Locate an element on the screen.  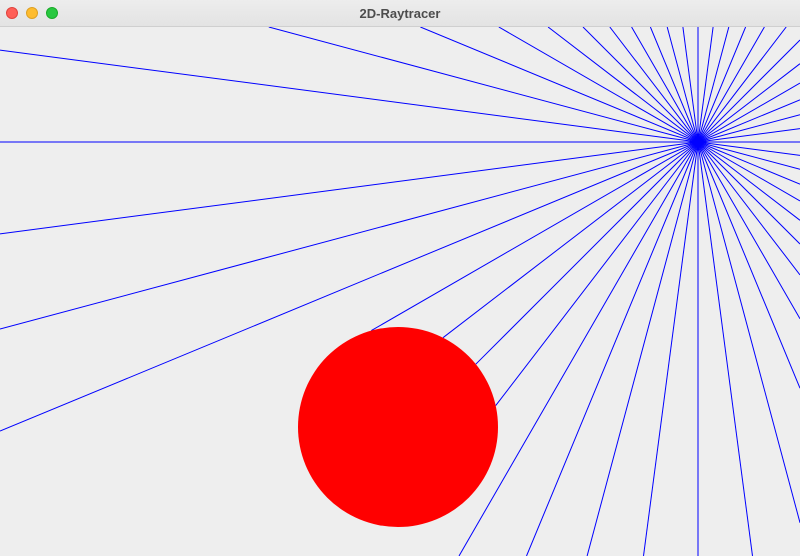
obstacle-circle is located at coordinates (398, 427).